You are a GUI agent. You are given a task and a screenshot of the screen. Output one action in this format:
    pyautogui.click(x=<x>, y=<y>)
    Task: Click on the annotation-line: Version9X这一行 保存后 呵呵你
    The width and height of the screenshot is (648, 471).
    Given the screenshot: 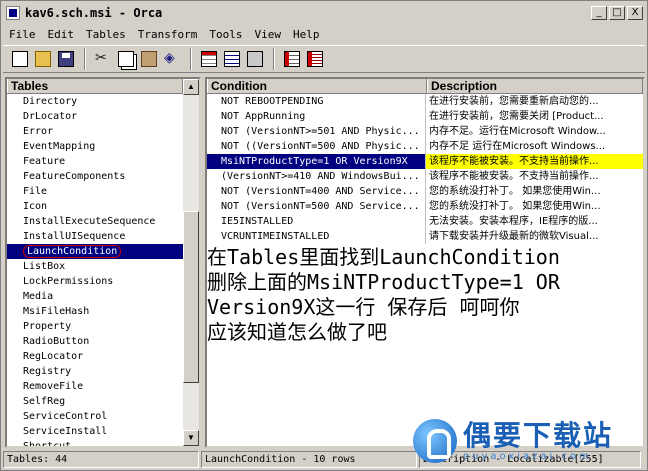 What is the action you would take?
    pyautogui.click(x=363, y=307)
    